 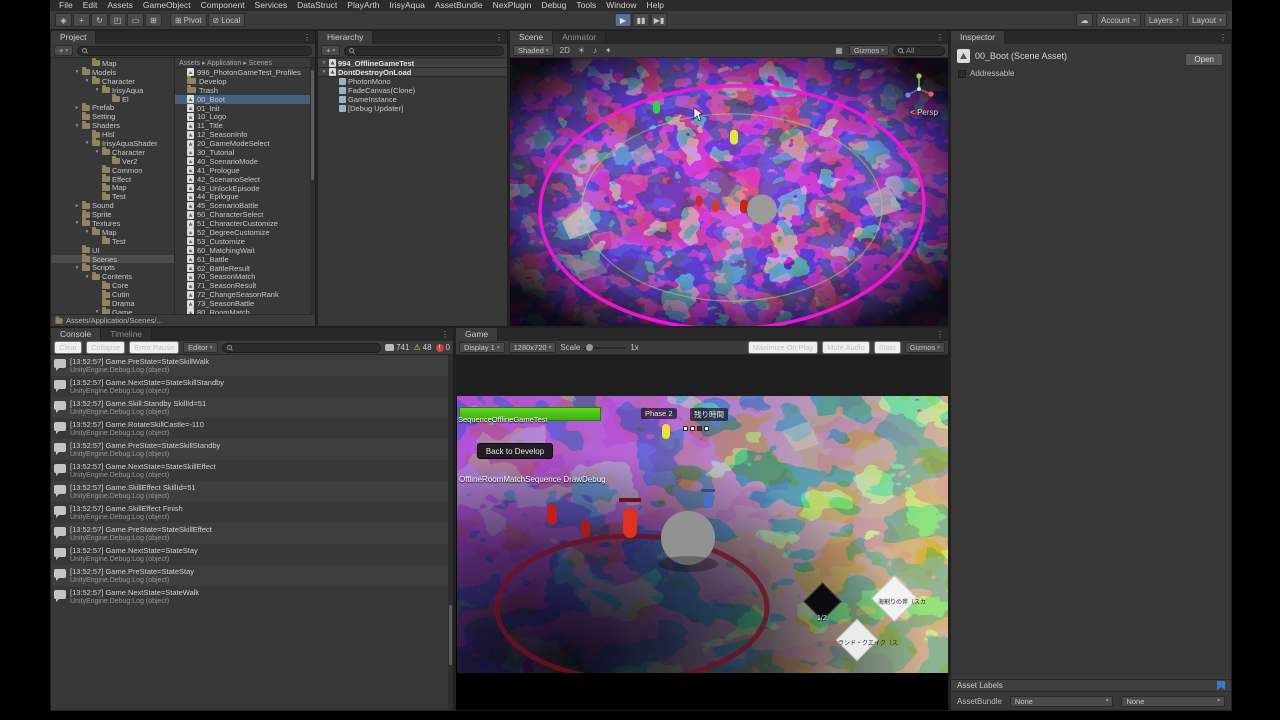 I want to click on grid-toggle-icon, so click(x=839, y=50).